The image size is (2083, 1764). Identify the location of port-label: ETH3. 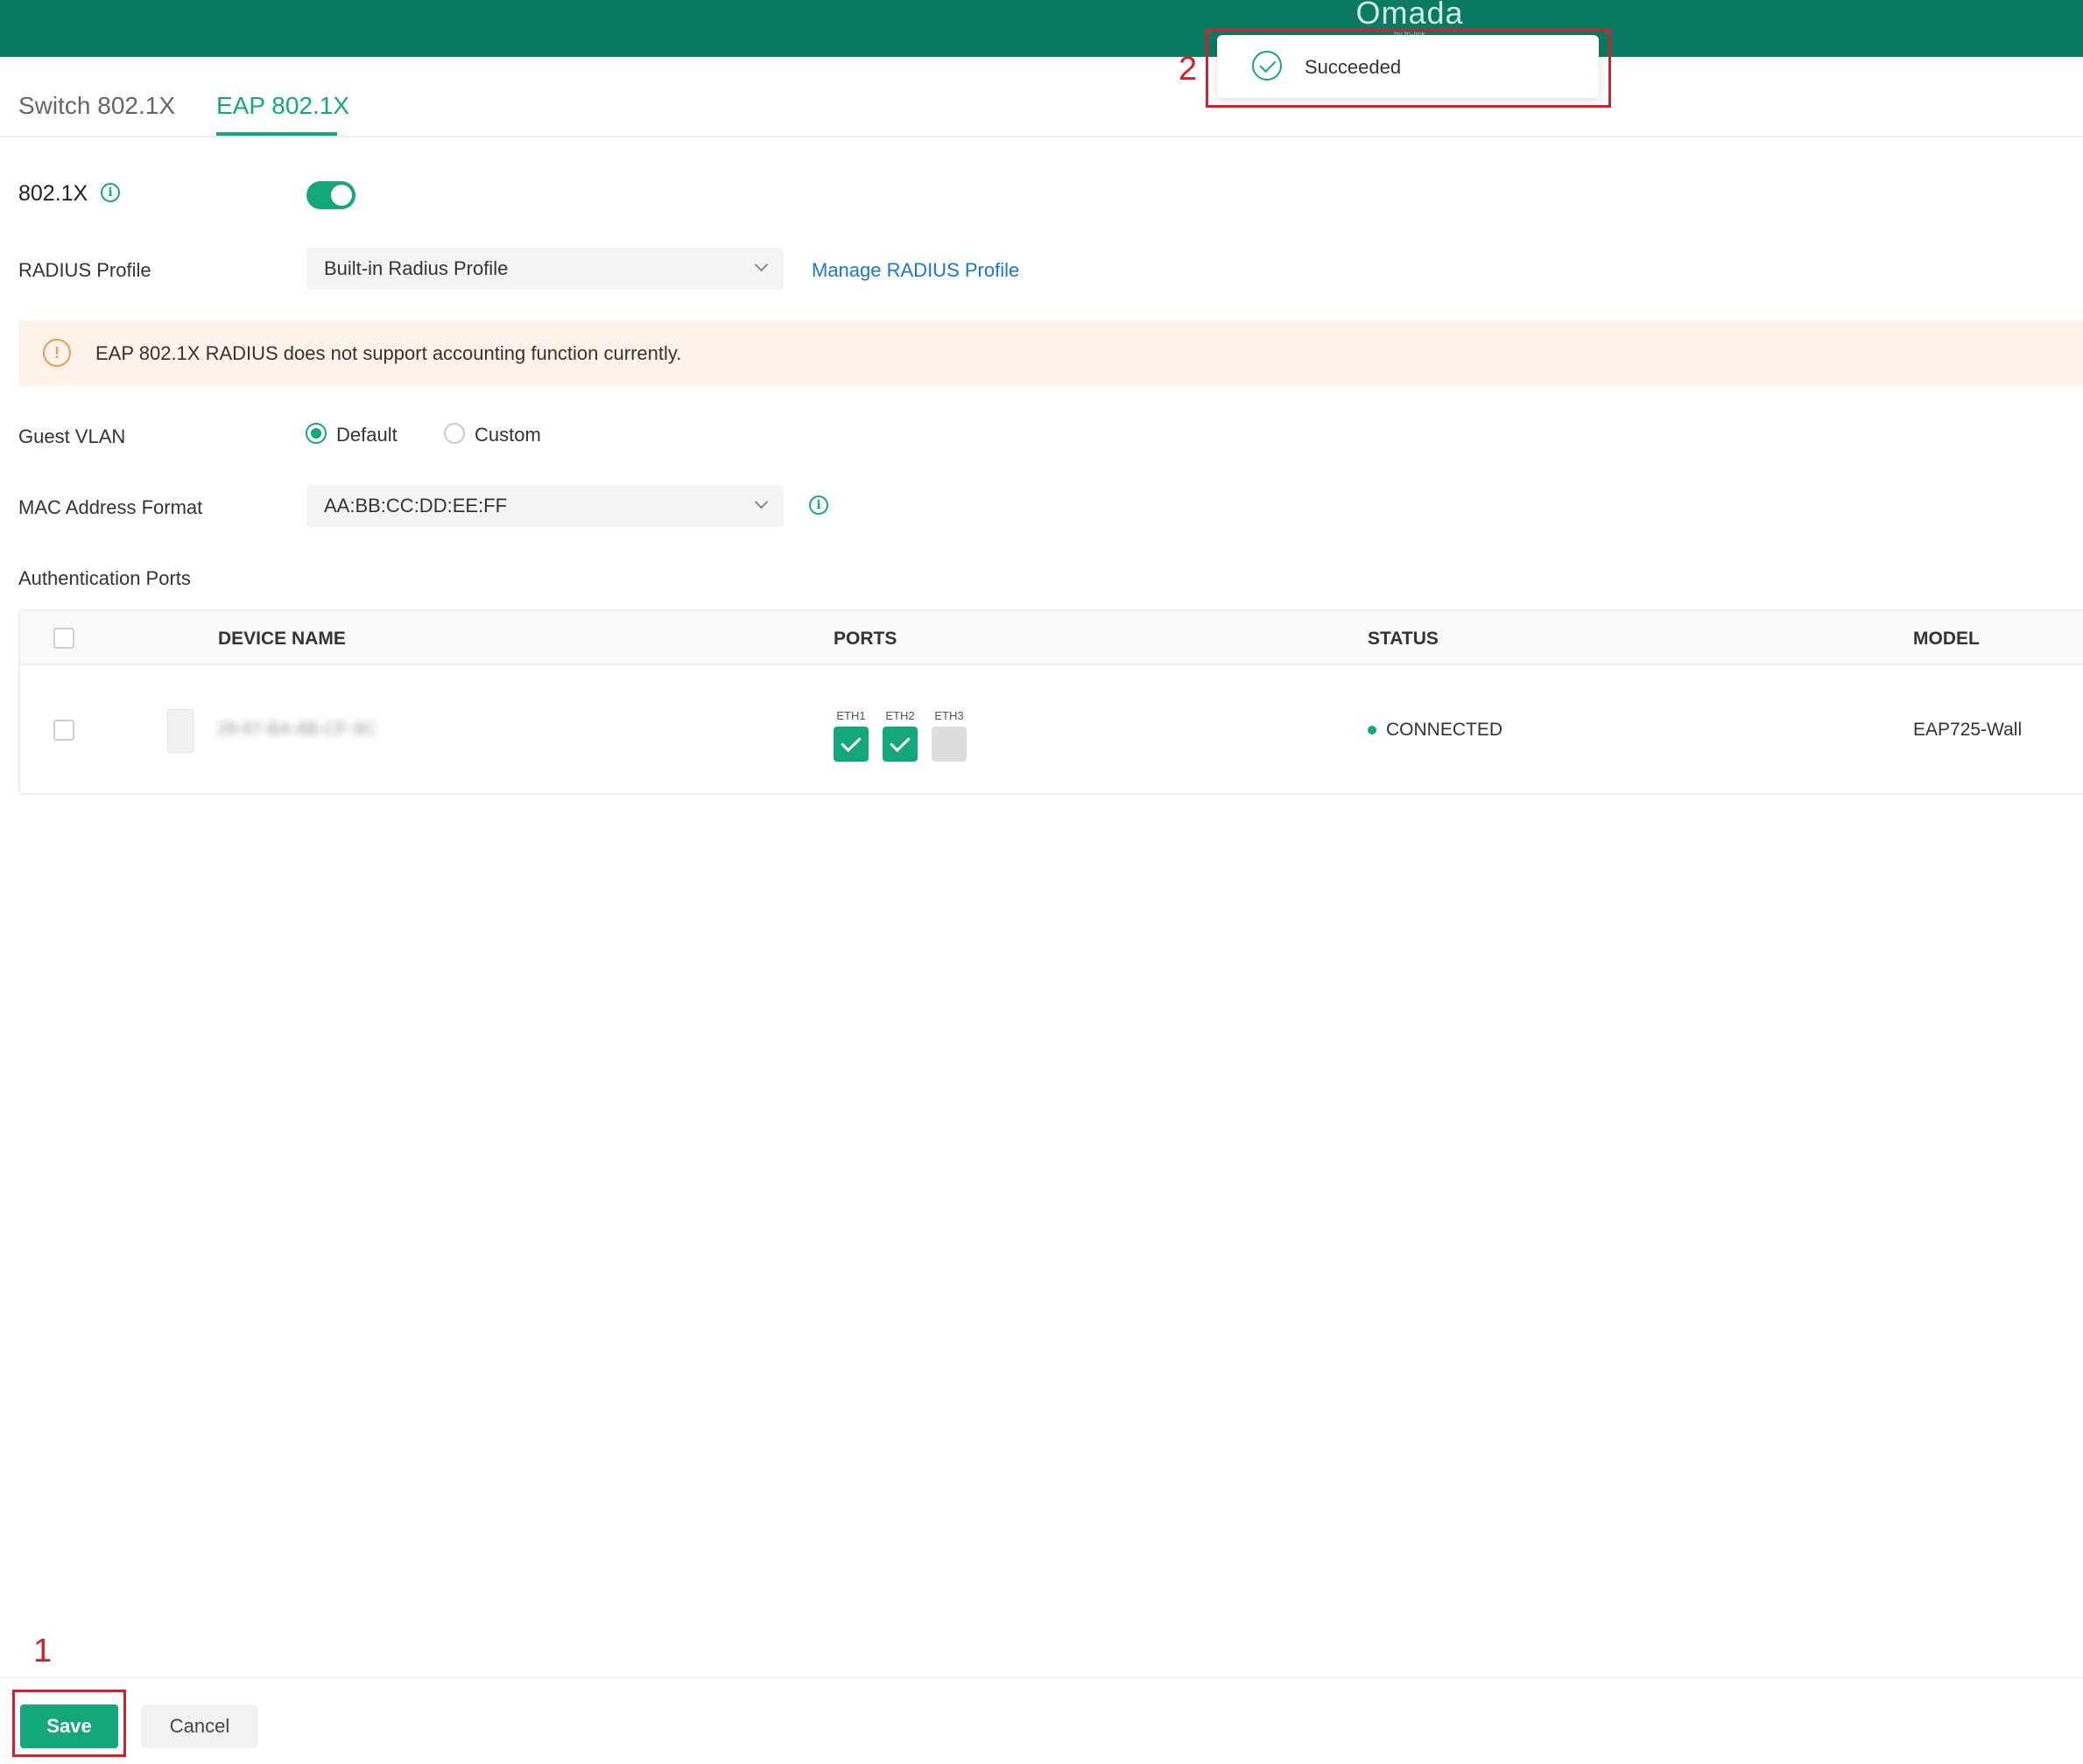
(949, 716).